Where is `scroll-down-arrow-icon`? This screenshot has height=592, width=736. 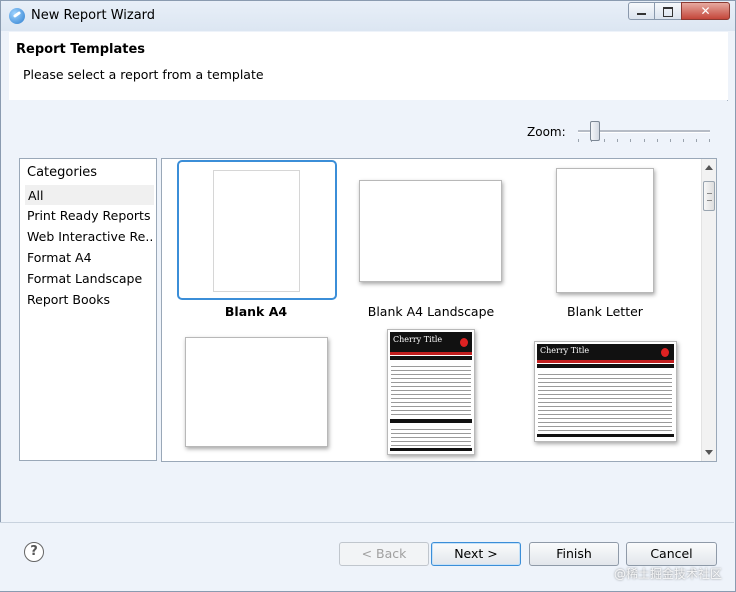
scroll-down-arrow-icon is located at coordinates (709, 452).